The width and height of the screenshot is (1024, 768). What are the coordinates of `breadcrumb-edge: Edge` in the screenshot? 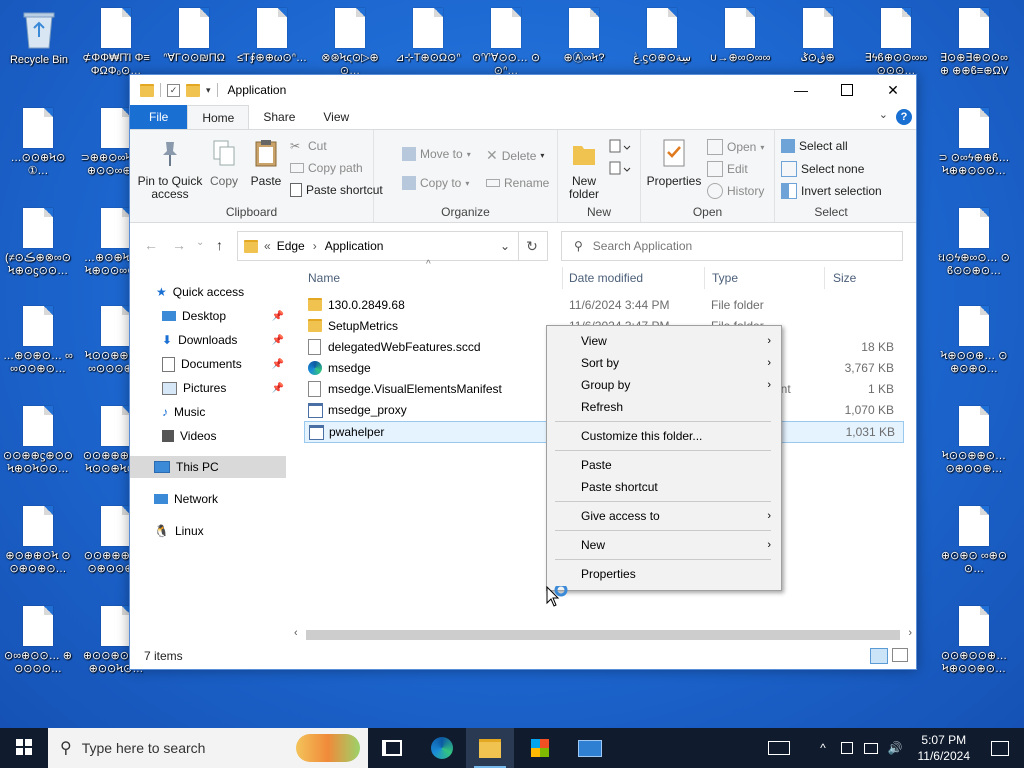 It's located at (291, 246).